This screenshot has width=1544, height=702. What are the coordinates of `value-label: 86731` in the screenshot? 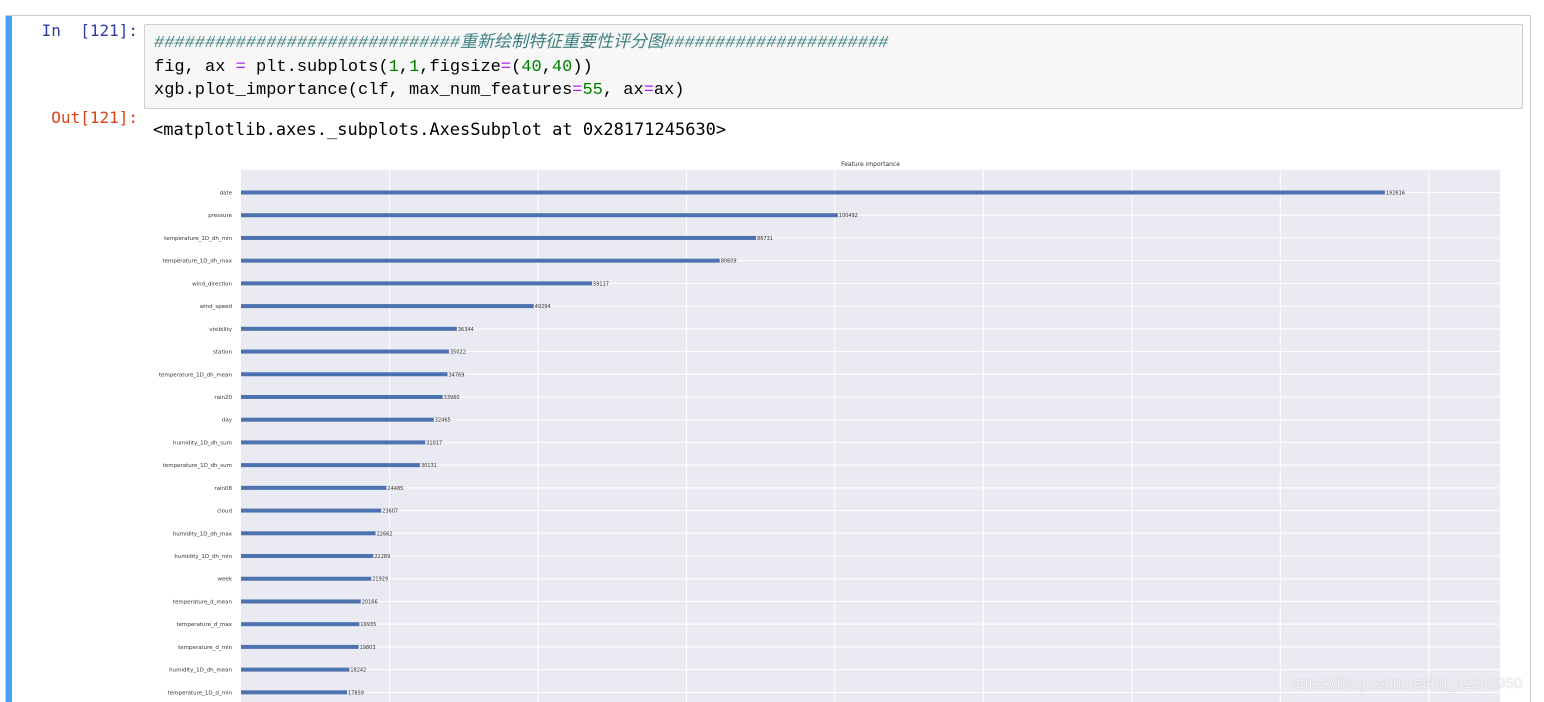 It's located at (765, 239).